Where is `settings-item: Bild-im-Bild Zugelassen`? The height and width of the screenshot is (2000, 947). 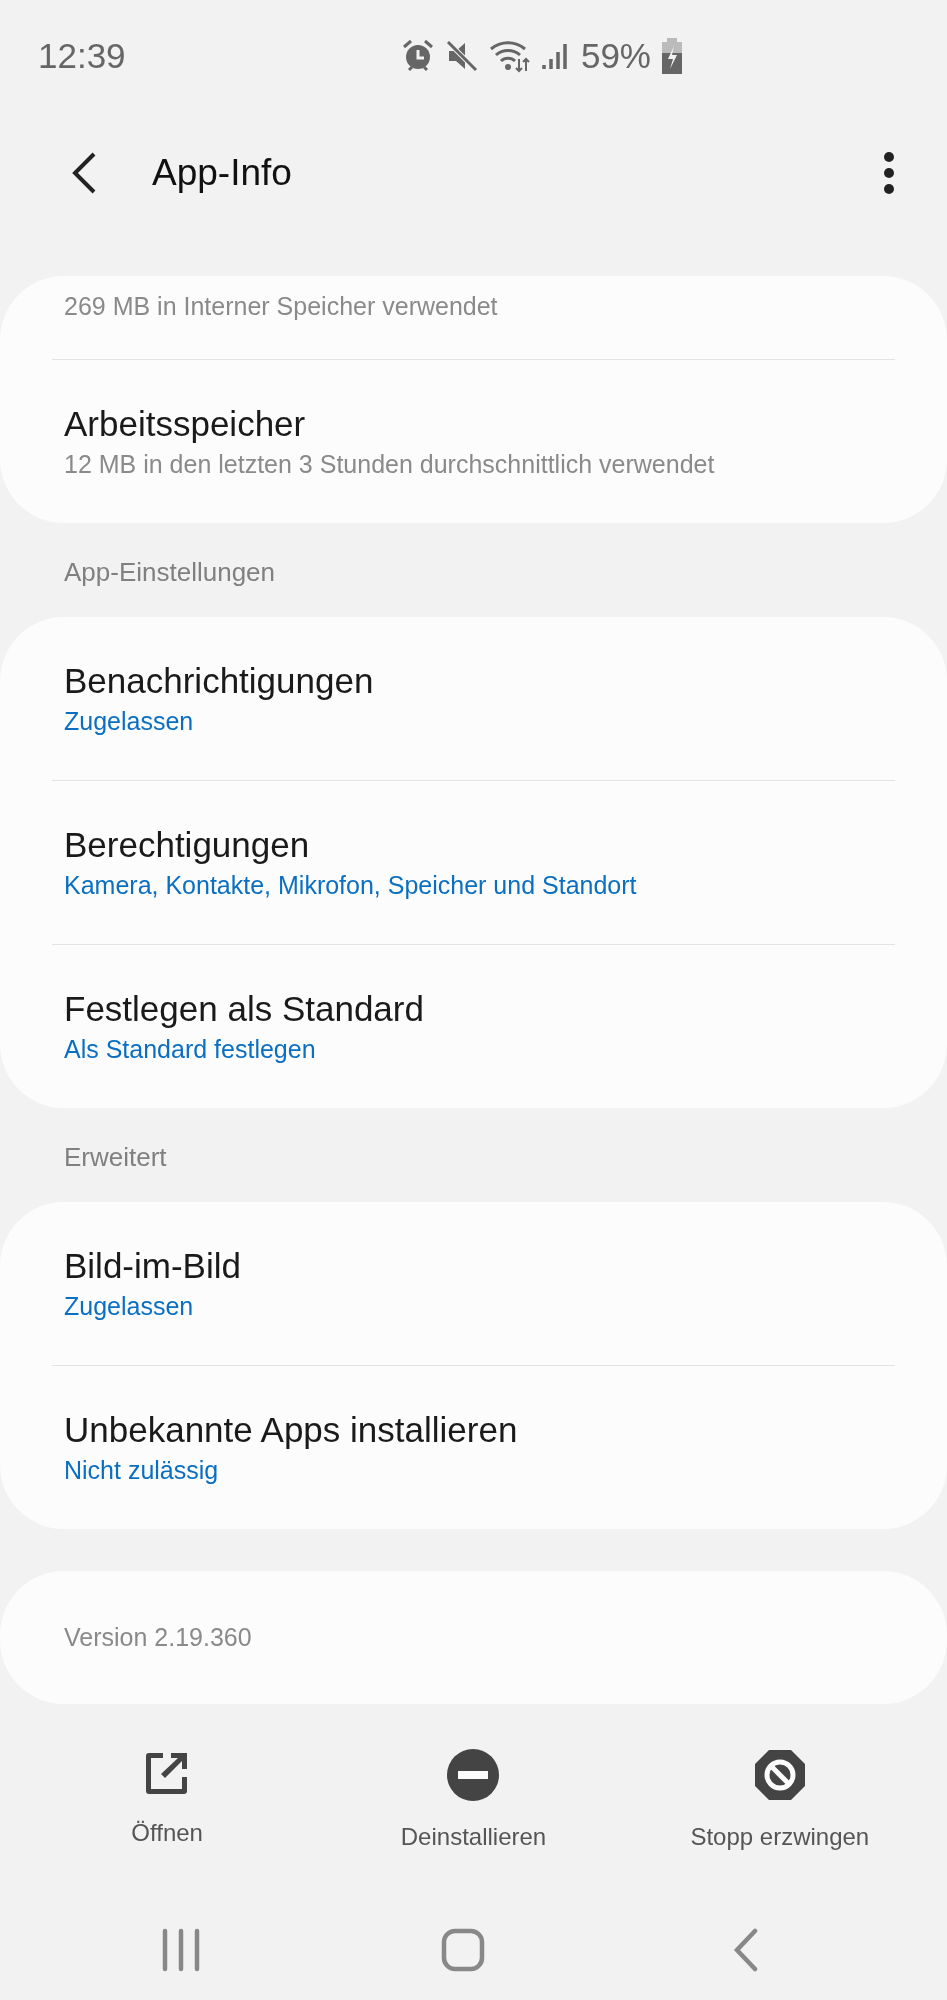 settings-item: Bild-im-Bild Zugelassen is located at coordinates (473, 1283).